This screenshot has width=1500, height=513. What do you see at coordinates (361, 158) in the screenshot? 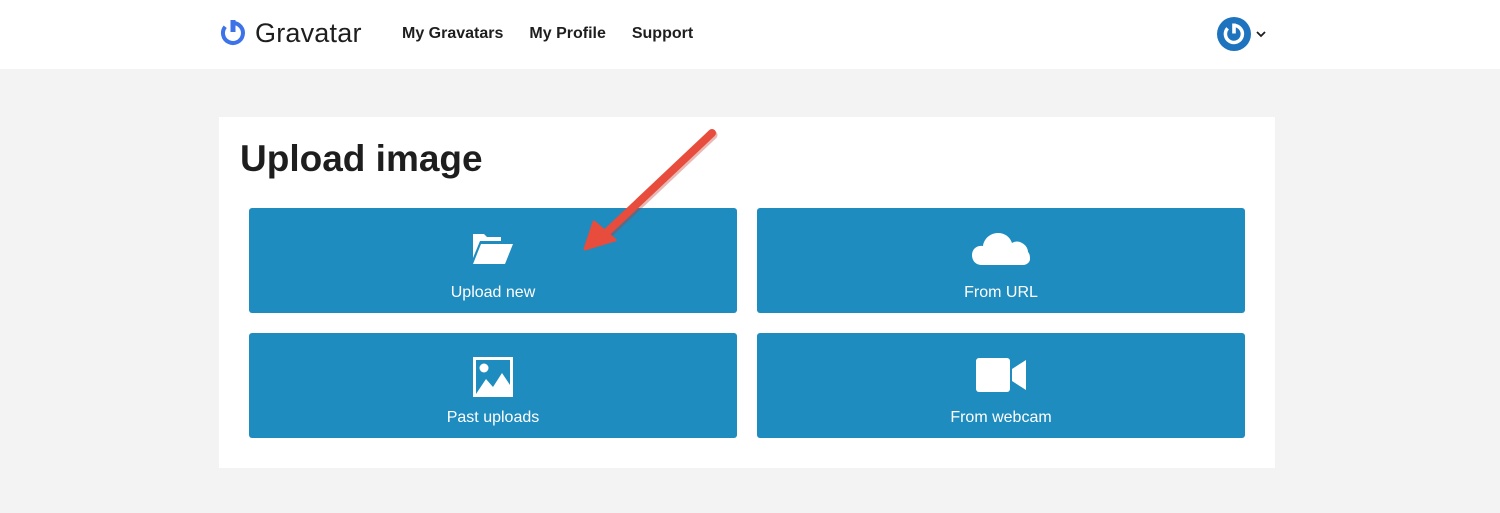
I see `page-title: Upload image` at bounding box center [361, 158].